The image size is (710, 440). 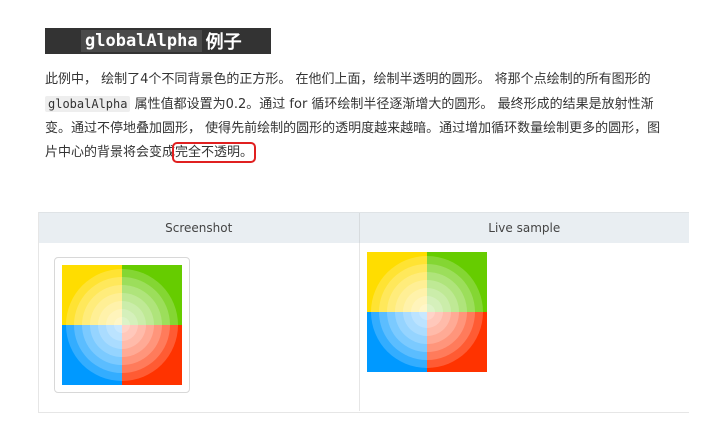 What do you see at coordinates (88, 104) in the screenshot?
I see `inline-code: globalAlpha` at bounding box center [88, 104].